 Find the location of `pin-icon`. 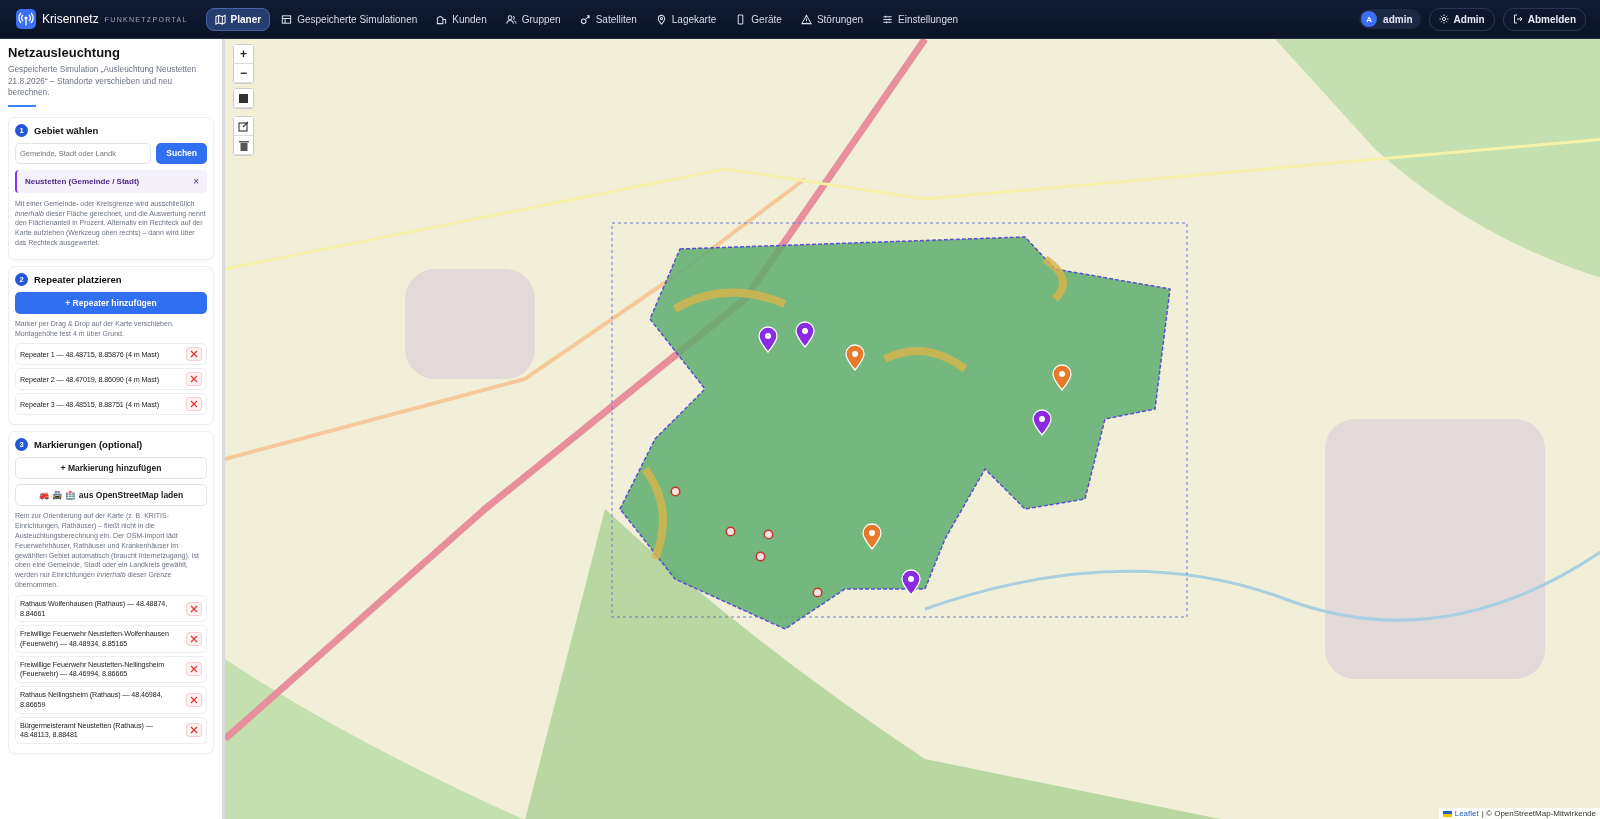

pin-icon is located at coordinates (661, 19).